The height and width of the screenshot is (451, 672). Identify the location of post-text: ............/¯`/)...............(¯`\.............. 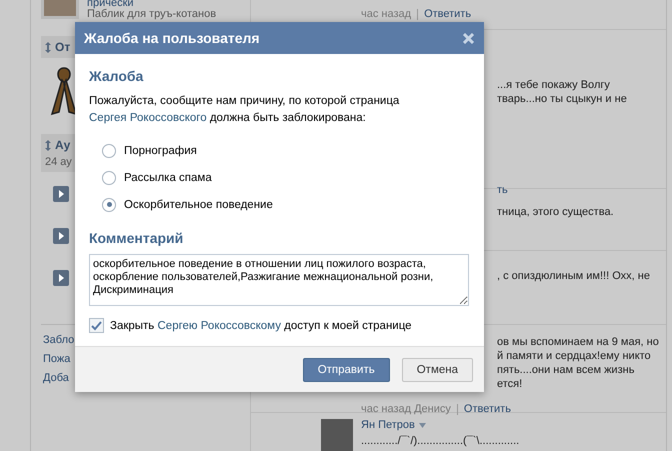
(440, 441).